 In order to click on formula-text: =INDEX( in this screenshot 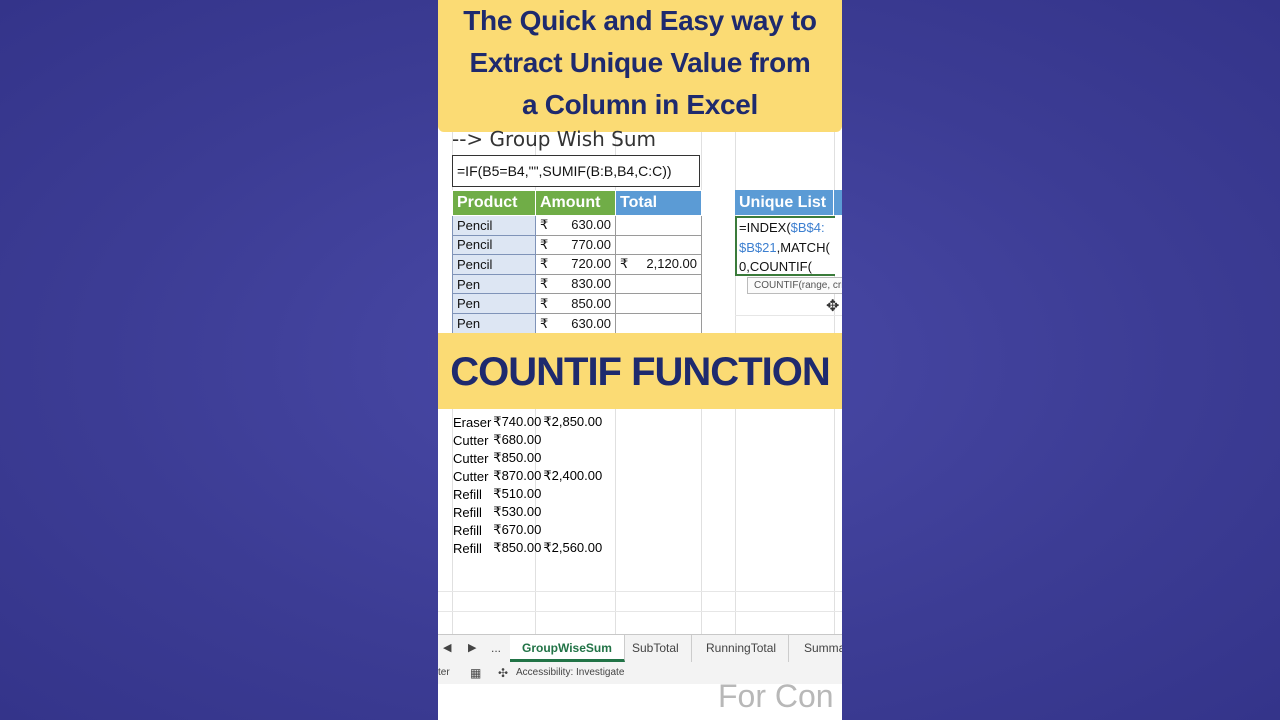, I will do `click(765, 227)`.